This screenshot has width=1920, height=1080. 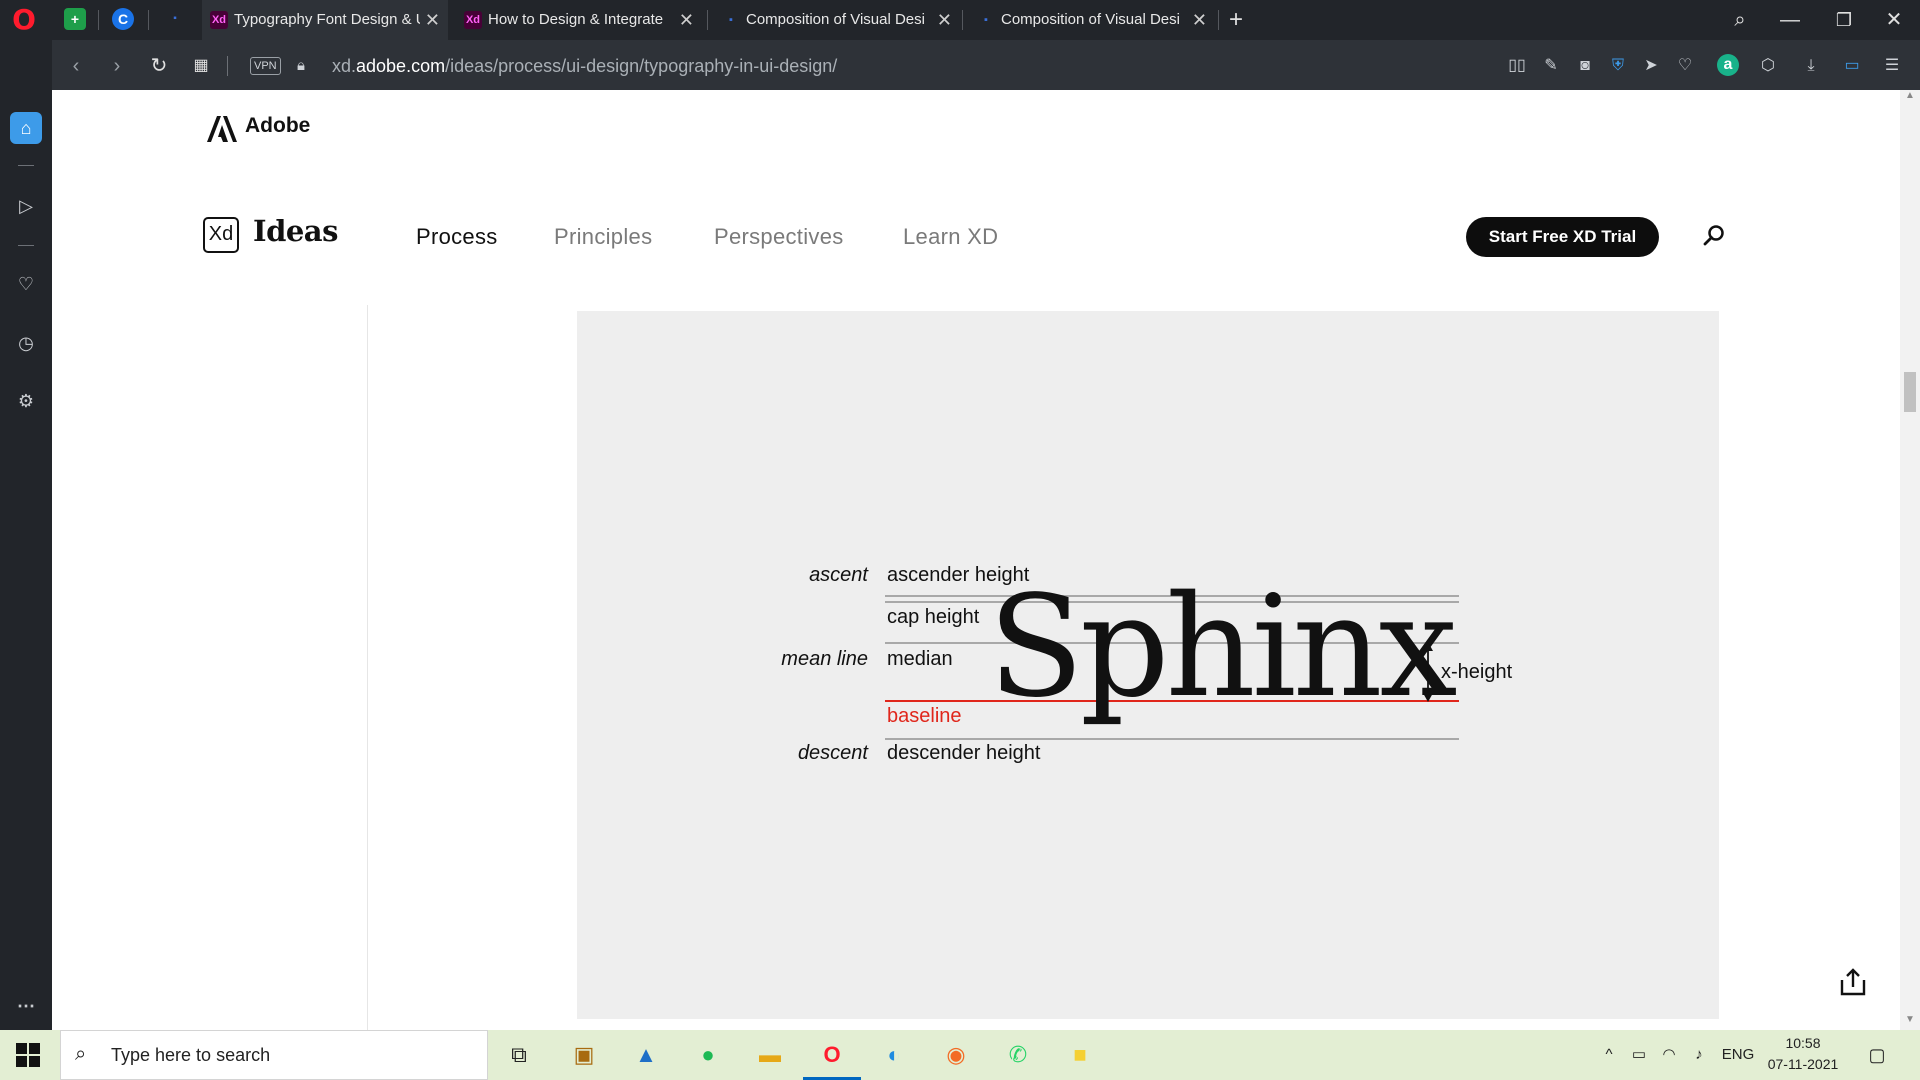 What do you see at coordinates (274, 1055) in the screenshot?
I see `taskbar-search-box: ⌕ Type here to search` at bounding box center [274, 1055].